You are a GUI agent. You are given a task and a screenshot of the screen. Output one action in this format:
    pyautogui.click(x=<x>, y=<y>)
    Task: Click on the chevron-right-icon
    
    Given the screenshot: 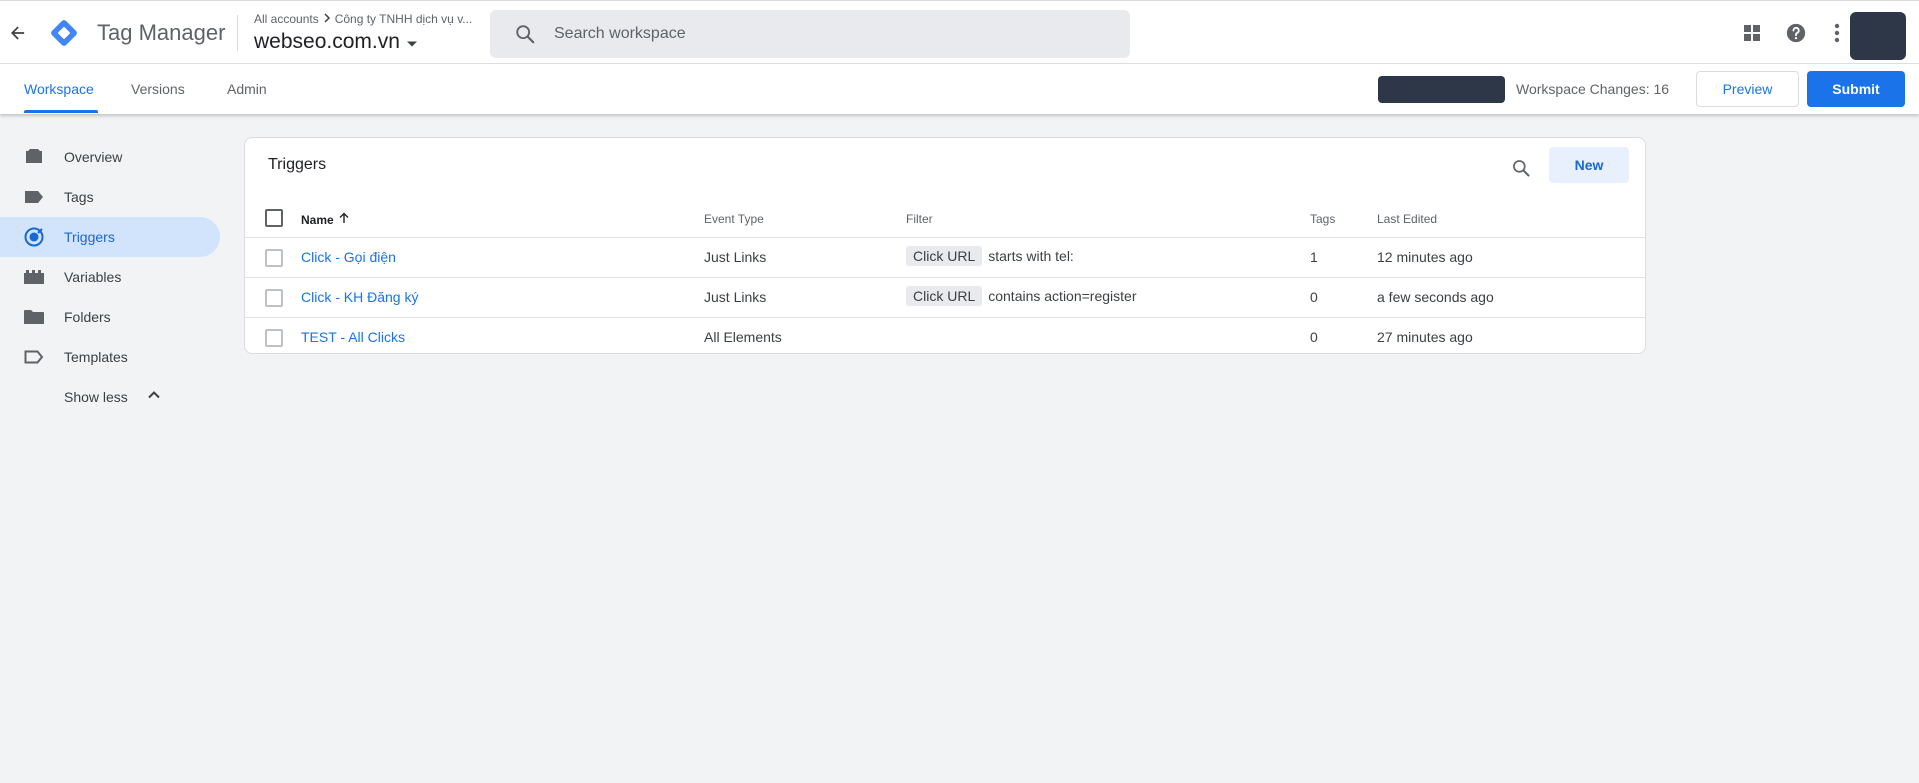 What is the action you would take?
    pyautogui.click(x=327, y=19)
    